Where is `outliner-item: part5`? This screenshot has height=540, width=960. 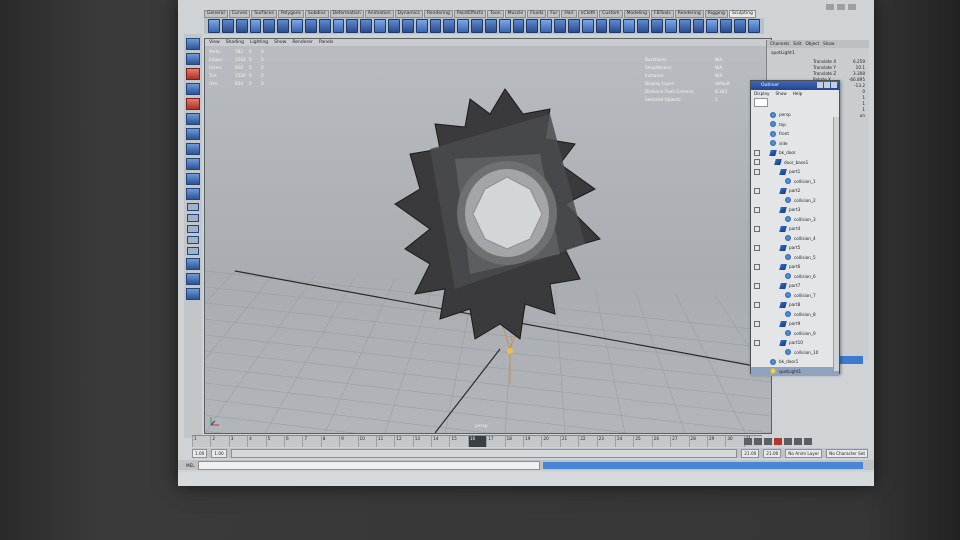
outliner-item: part5 is located at coordinates (795, 248).